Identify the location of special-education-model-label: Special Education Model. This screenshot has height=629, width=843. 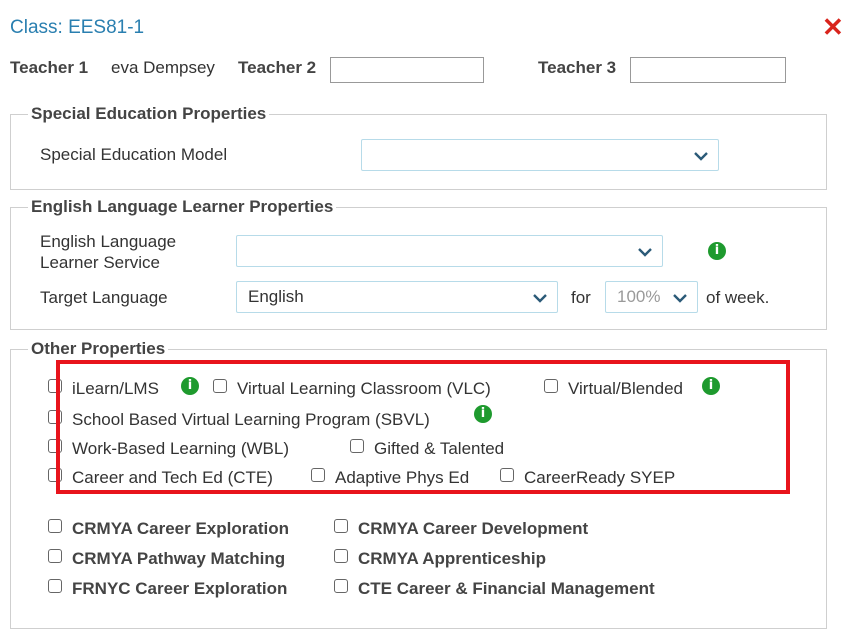
(134, 154).